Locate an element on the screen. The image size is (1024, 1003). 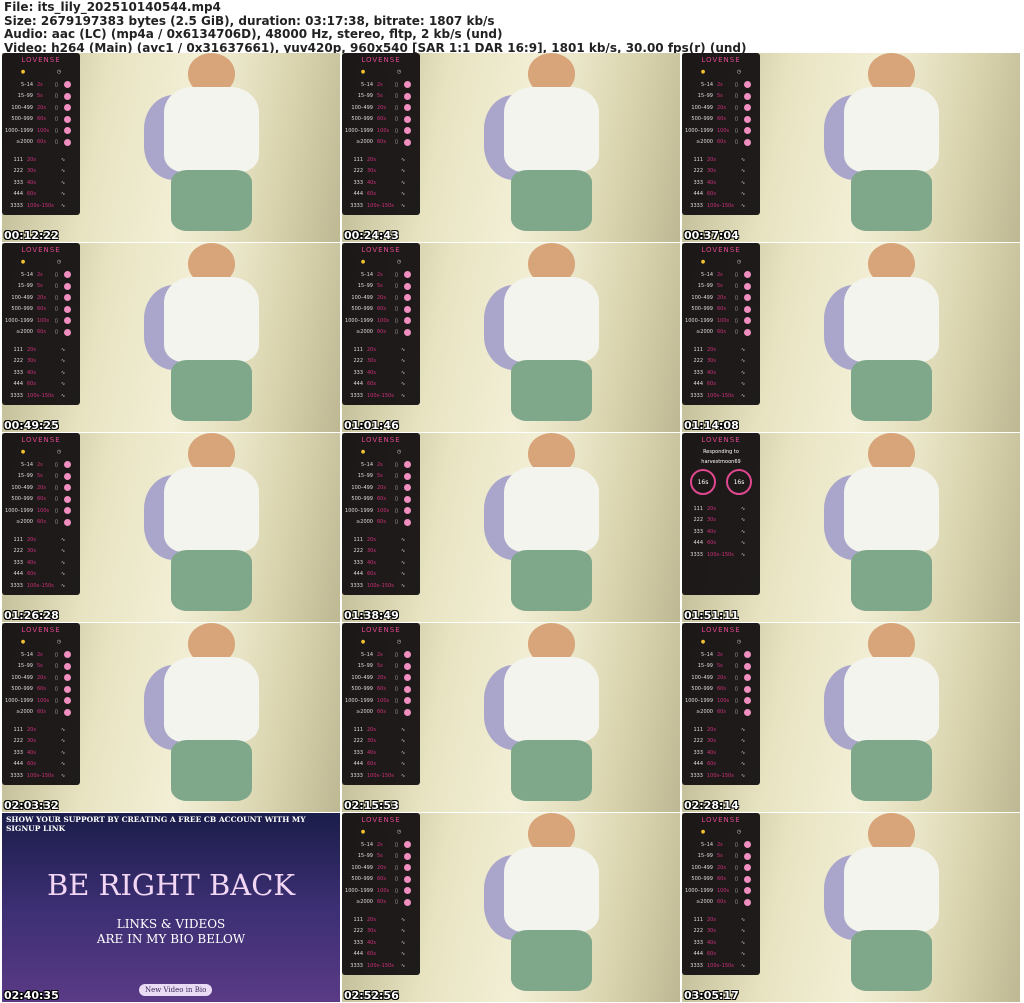
timestamp: 03:05:17 is located at coordinates (711, 995).